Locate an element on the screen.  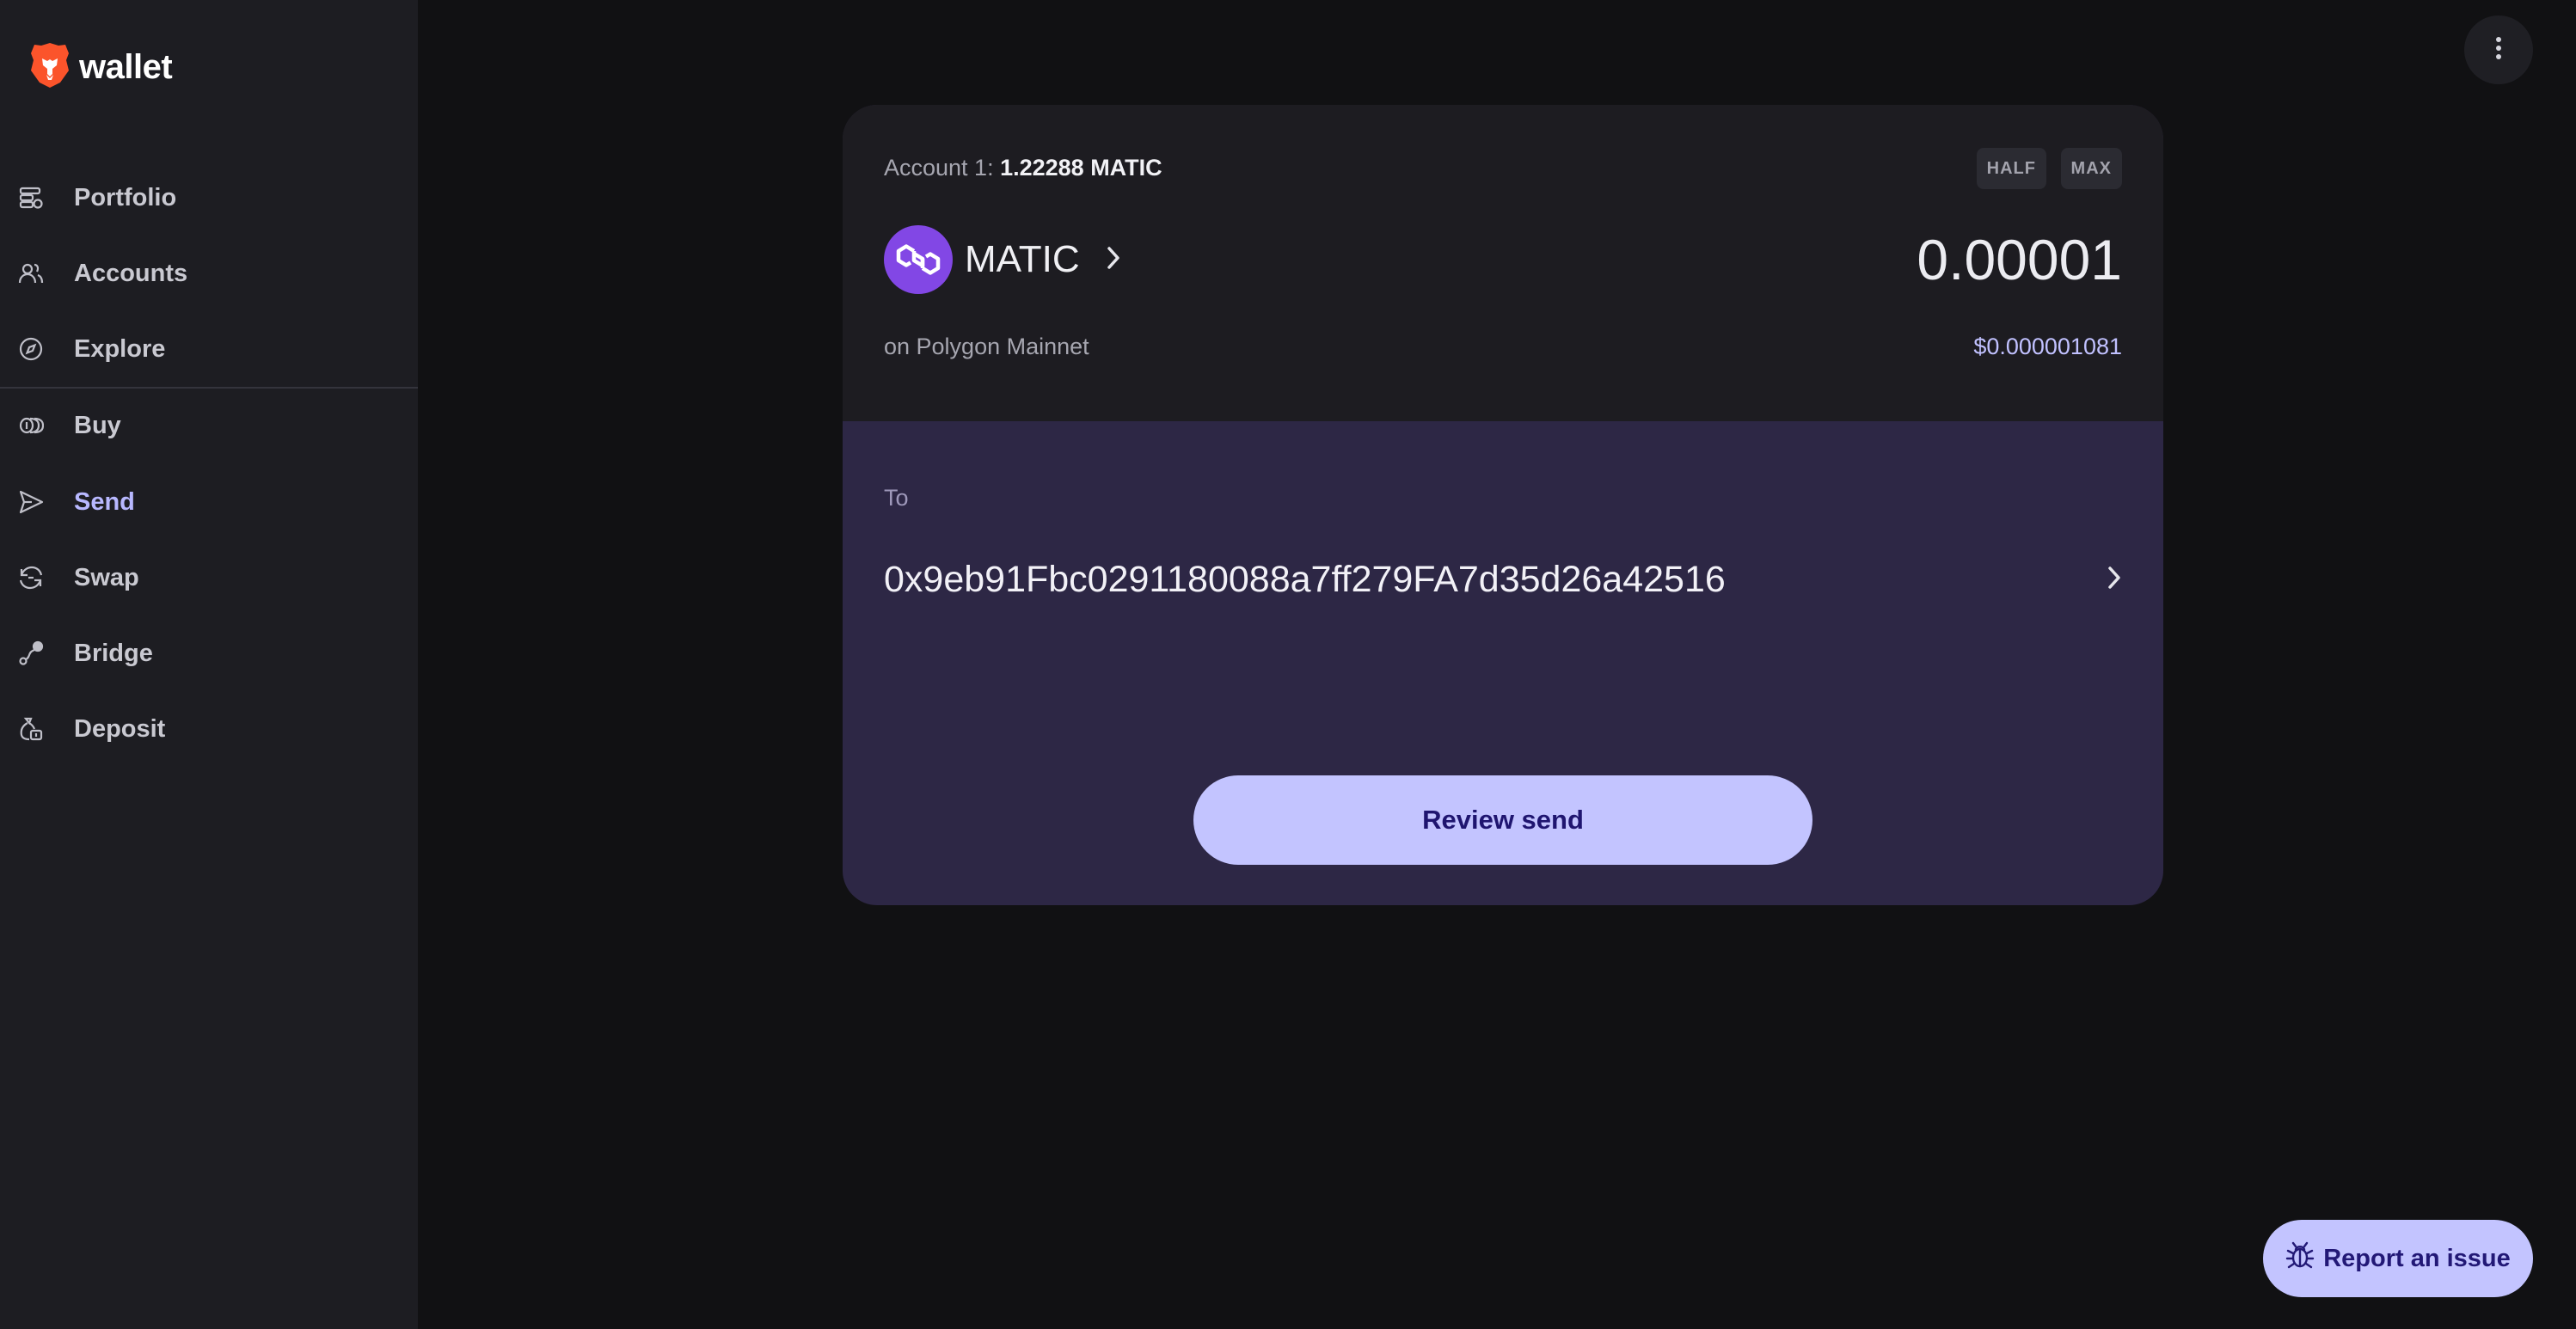
report-issue-button: Report an issue is located at coordinates (2398, 1258).